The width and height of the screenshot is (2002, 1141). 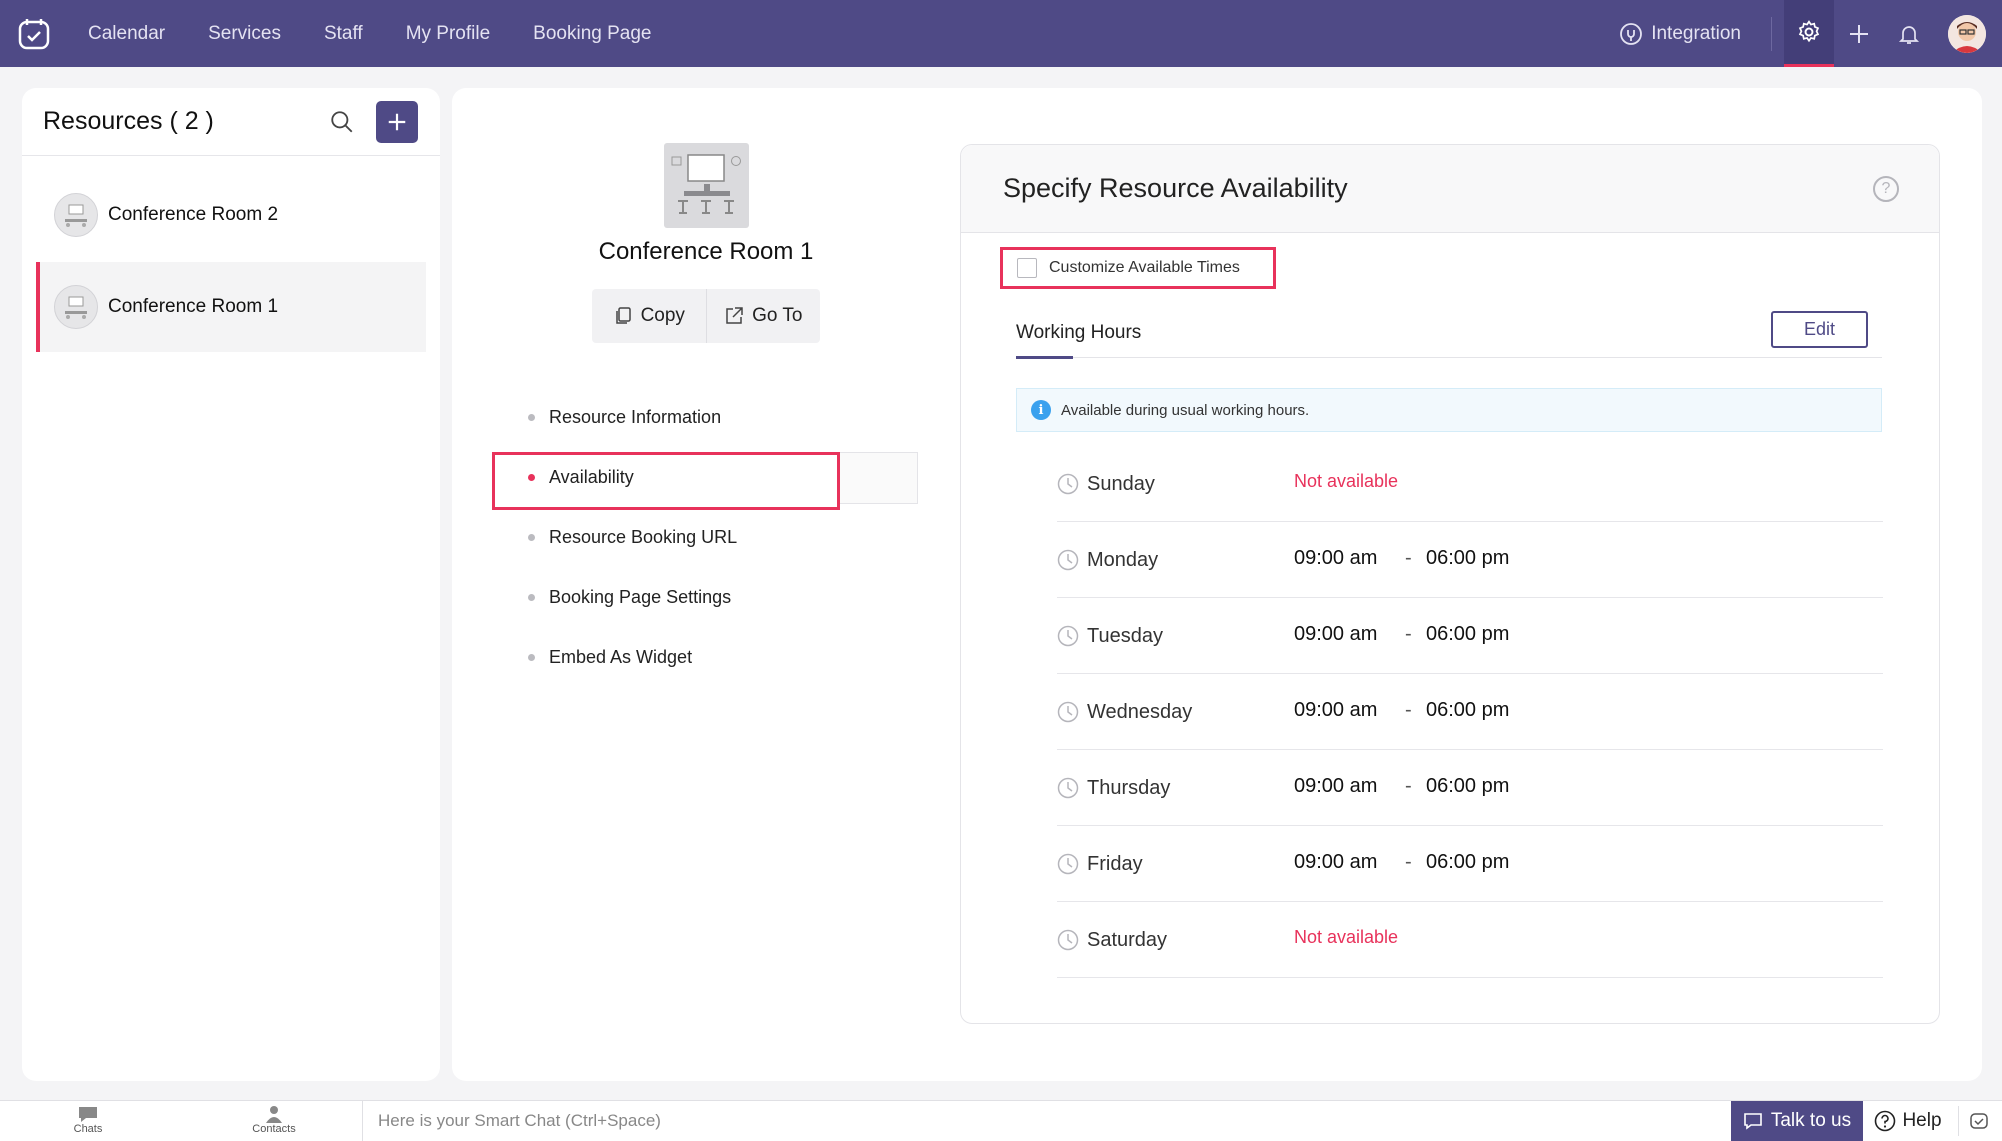 What do you see at coordinates (274, 1114) in the screenshot?
I see `contacts-icon` at bounding box center [274, 1114].